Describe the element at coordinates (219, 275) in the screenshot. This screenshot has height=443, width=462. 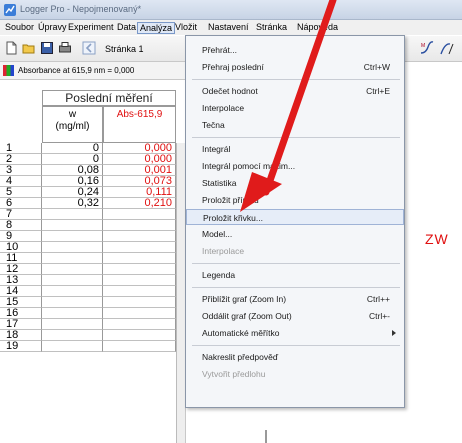
I see `menu-item-label: Legenda` at that location.